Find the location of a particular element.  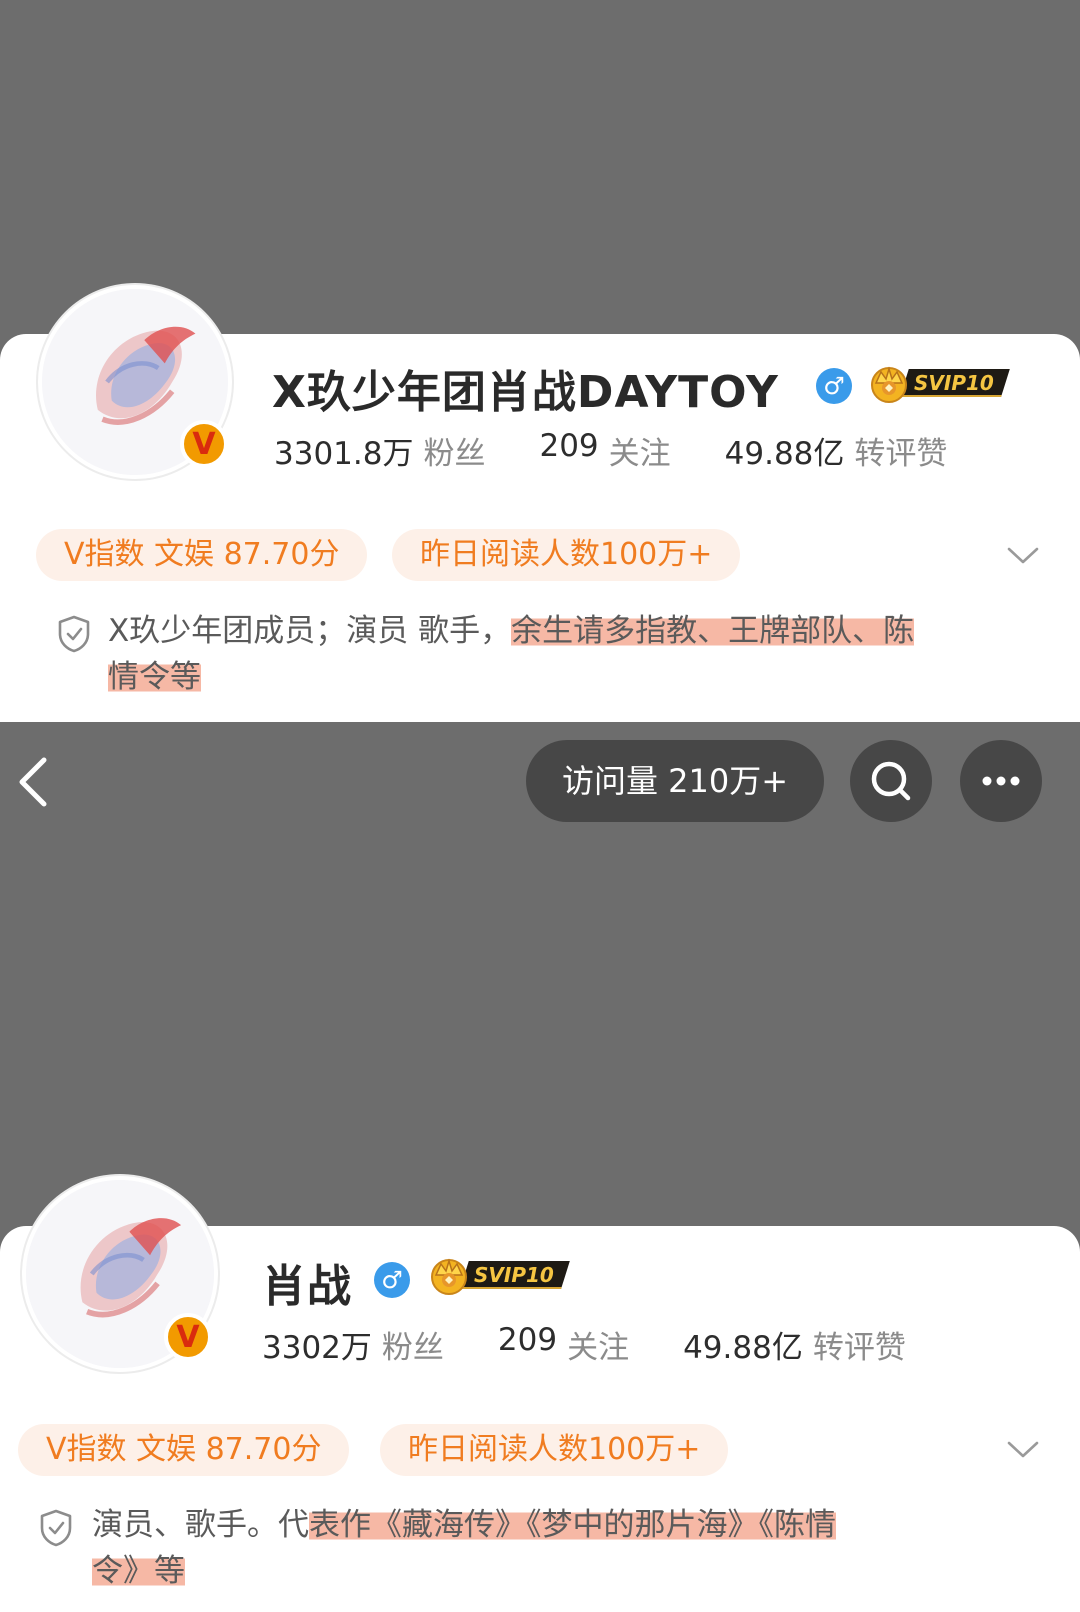

bio-highlight: 表作《藏海传》《梦中的那片海》《陈情 is located at coordinates (572, 1525).